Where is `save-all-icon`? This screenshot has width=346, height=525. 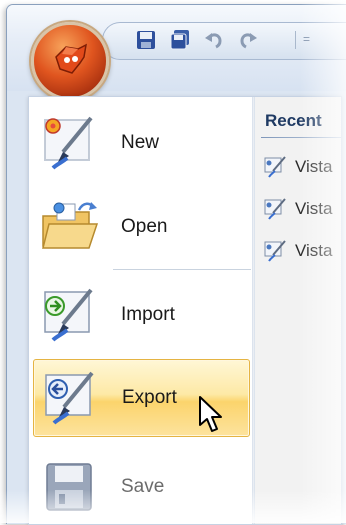 save-all-icon is located at coordinates (179, 40).